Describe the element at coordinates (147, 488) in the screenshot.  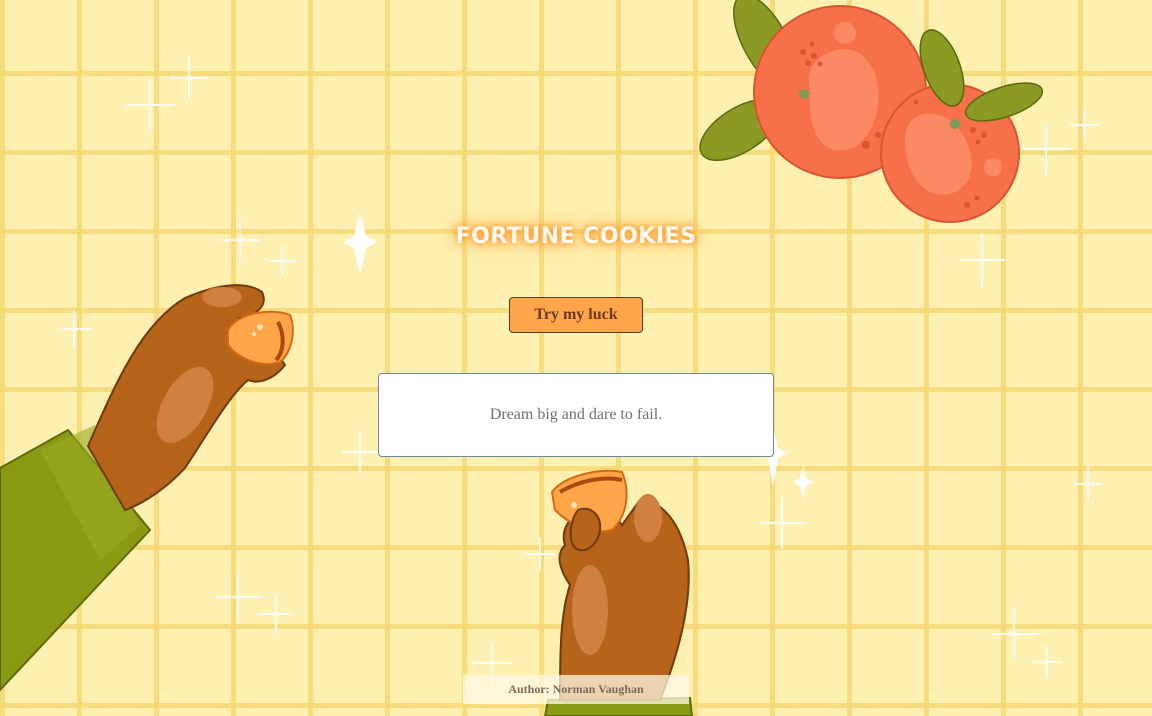
I see `left-arm` at that location.